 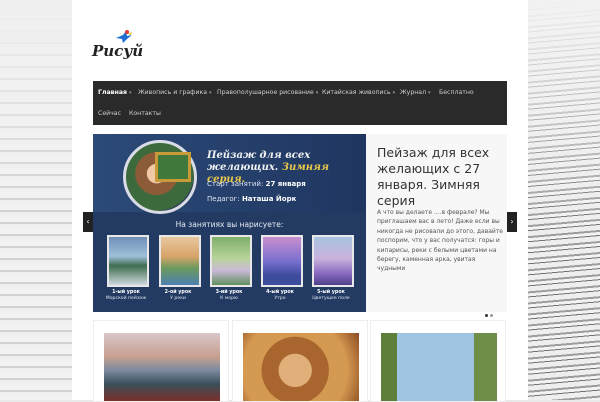 What do you see at coordinates (145, 113) in the screenshot?
I see `nav-item-contacts: Контакты` at bounding box center [145, 113].